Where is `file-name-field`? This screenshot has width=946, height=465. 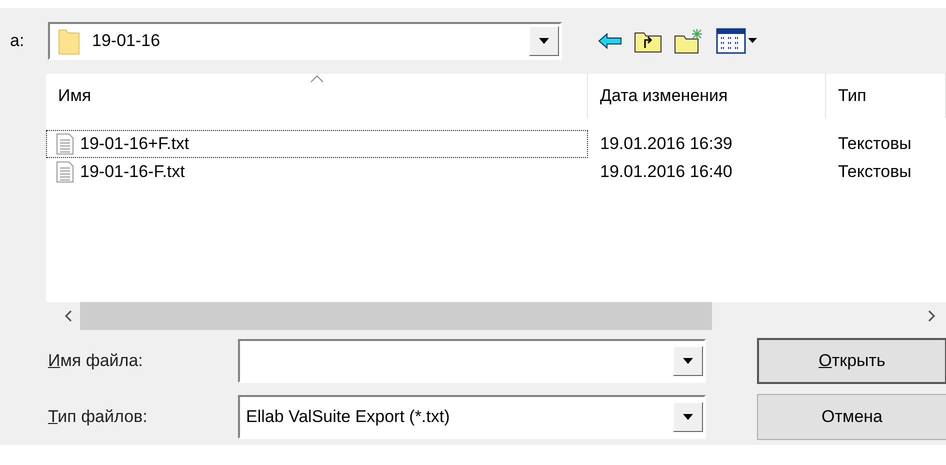 file-name-field is located at coordinates (472, 361).